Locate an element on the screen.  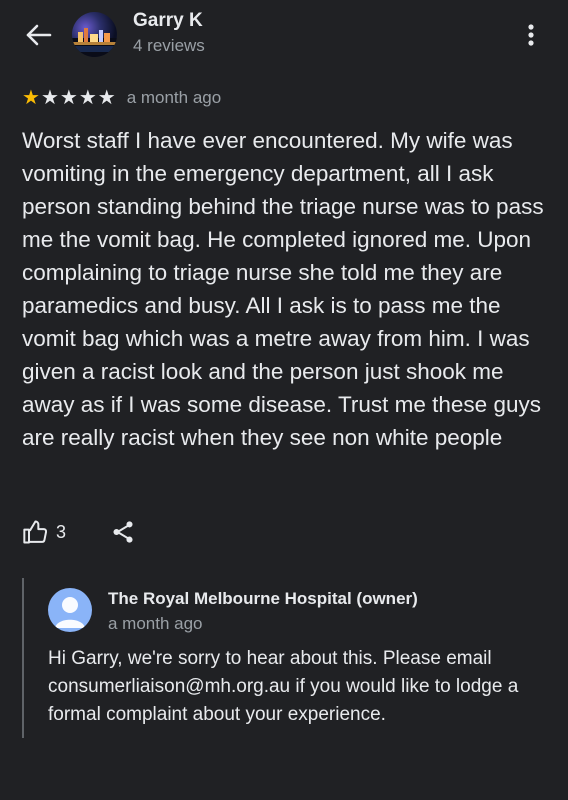
share-button is located at coordinates (123, 532).